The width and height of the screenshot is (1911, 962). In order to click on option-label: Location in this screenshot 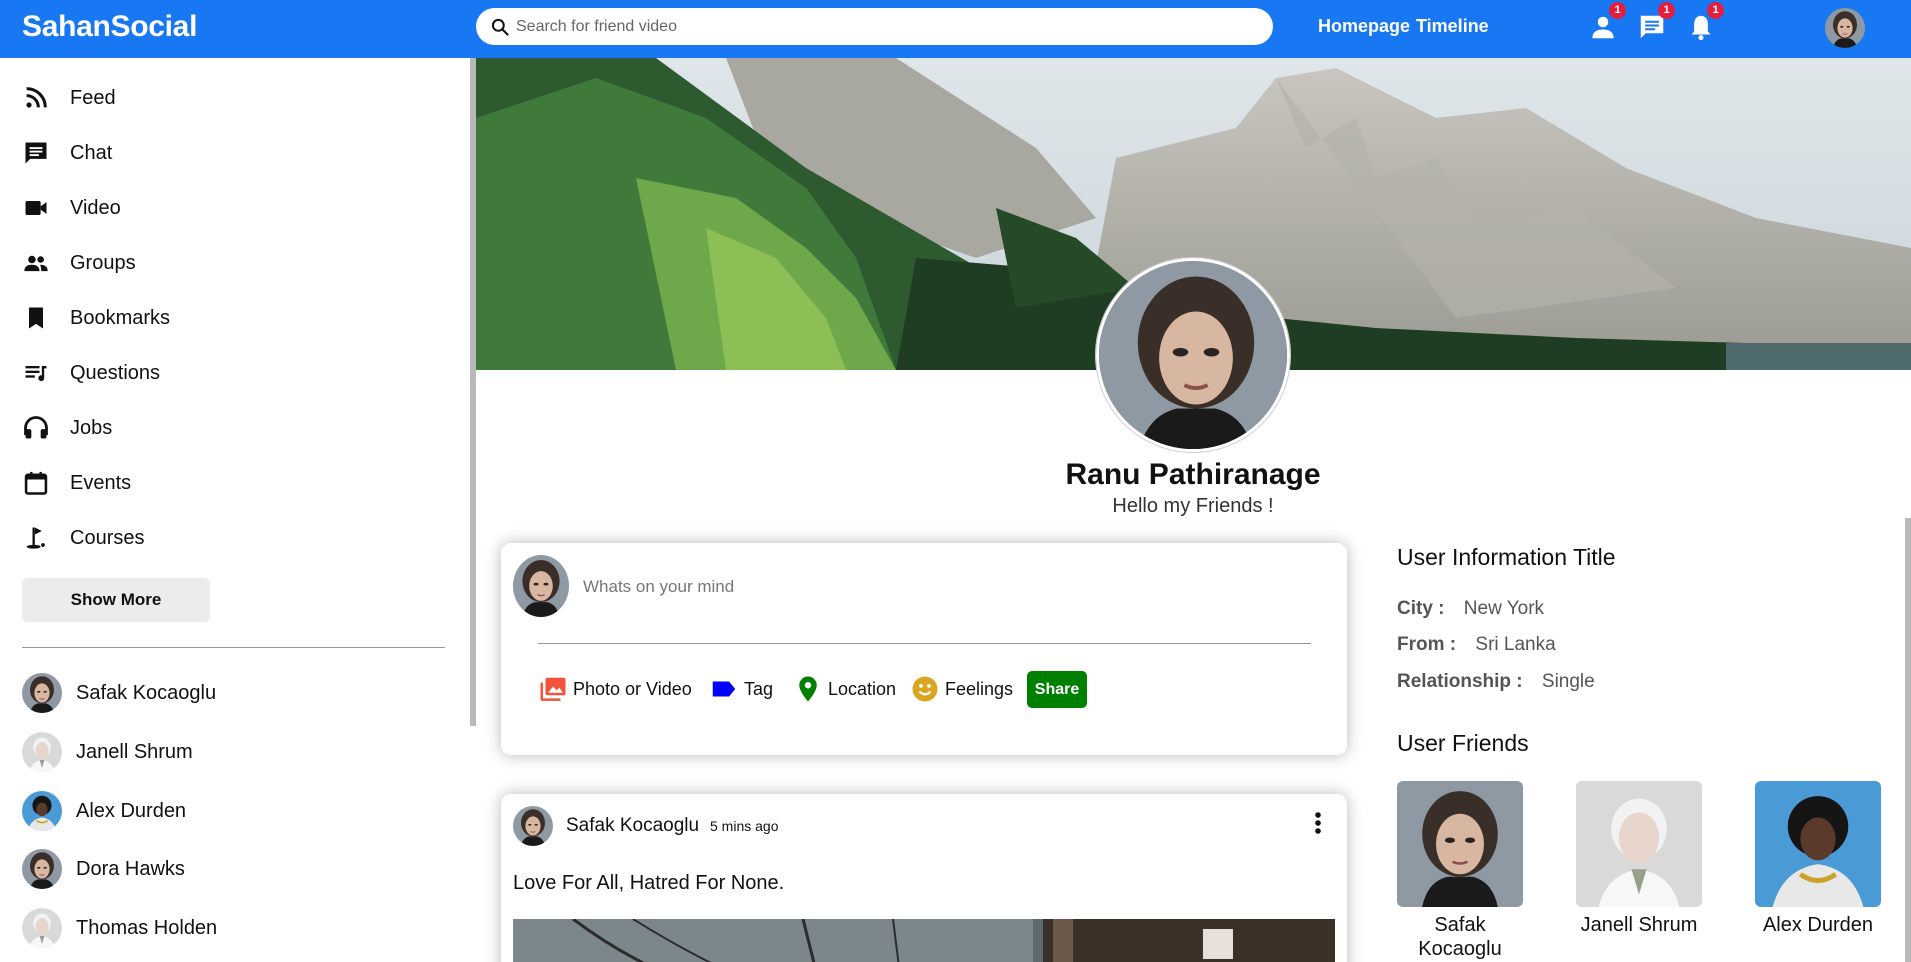, I will do `click(862, 688)`.